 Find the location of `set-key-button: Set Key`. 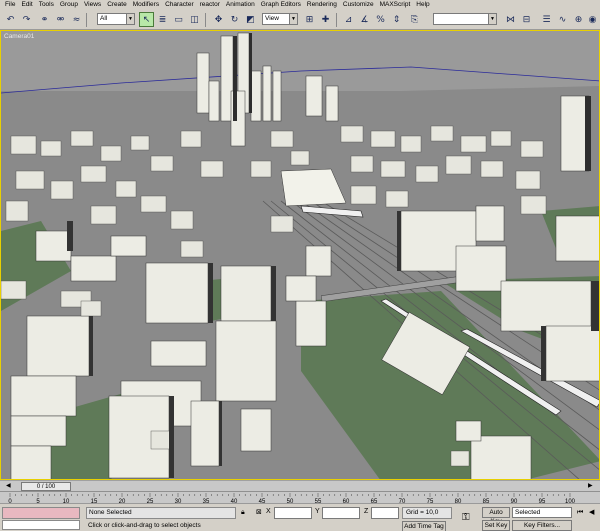

set-key-button: Set Key is located at coordinates (496, 525).